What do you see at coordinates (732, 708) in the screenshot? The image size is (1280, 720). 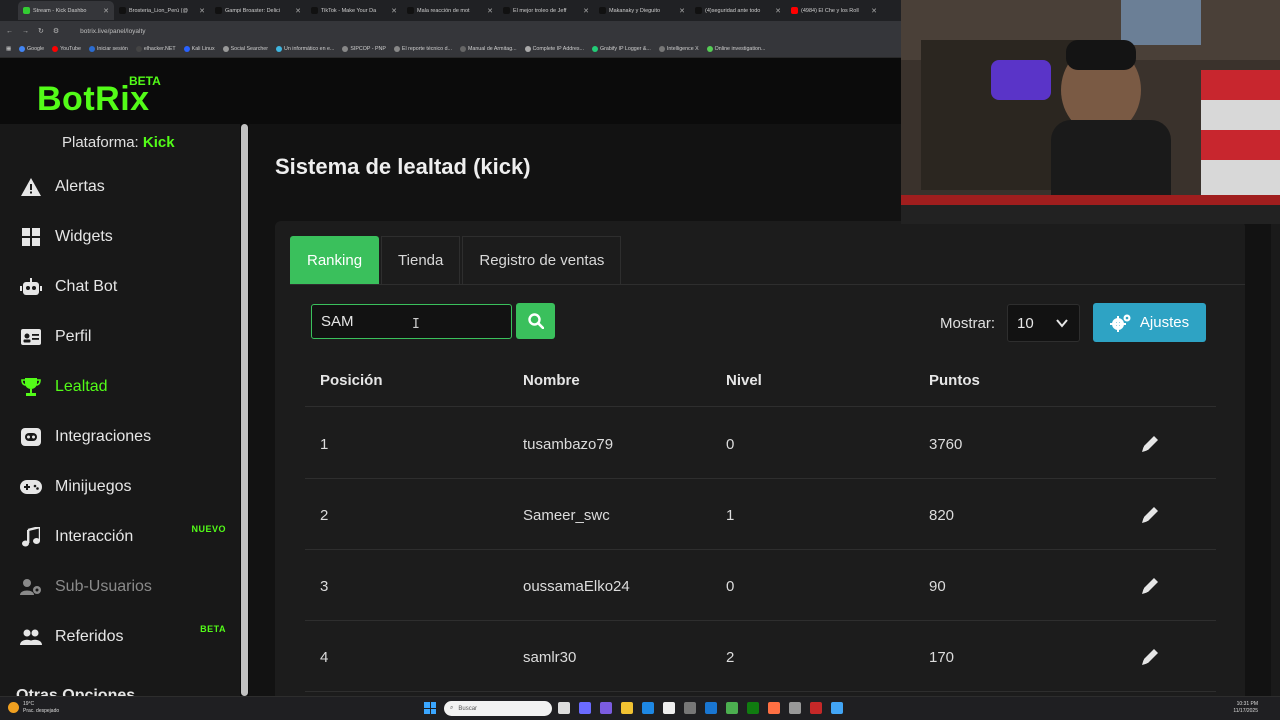 I see `chrome-icon` at bounding box center [732, 708].